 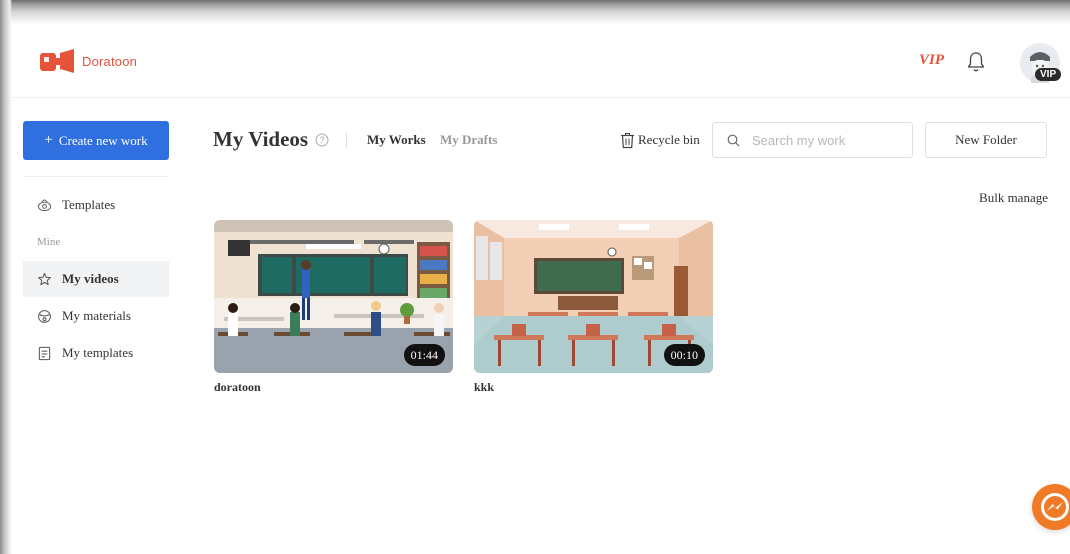 I want to click on templates-icon, so click(x=44, y=204).